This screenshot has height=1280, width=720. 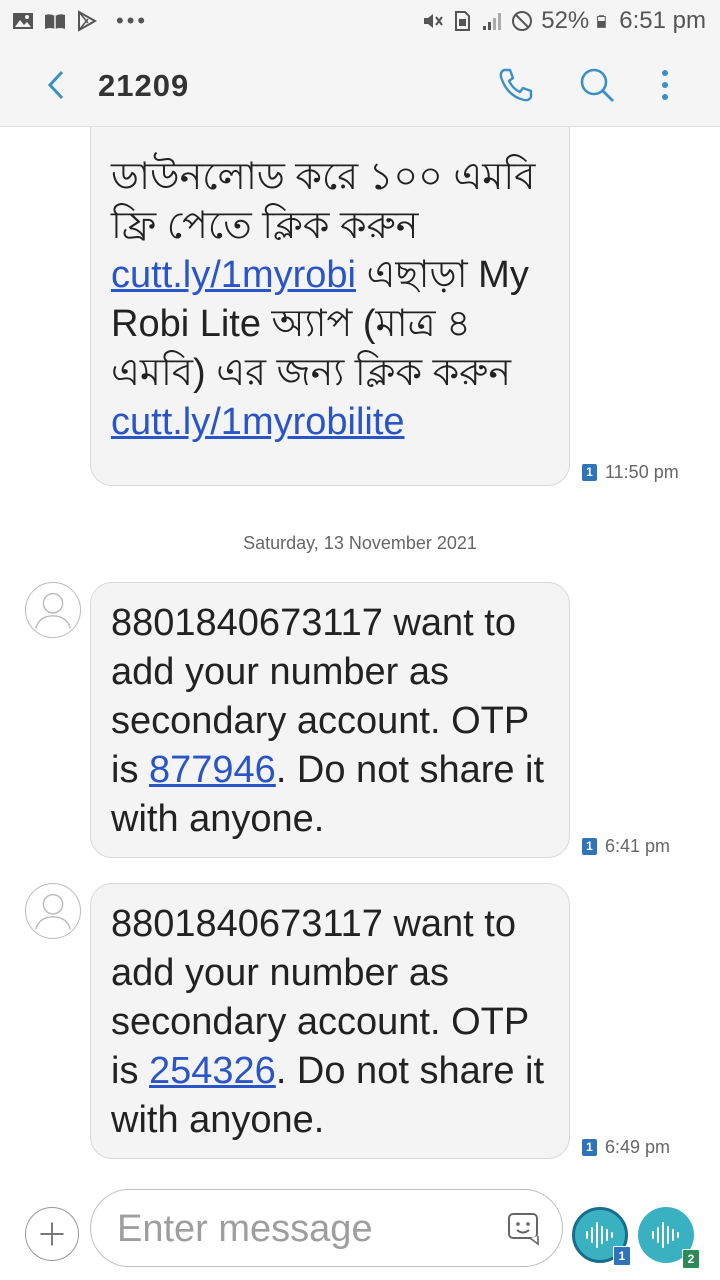 I want to click on sim2-badge: 2, so click(x=691, y=1259).